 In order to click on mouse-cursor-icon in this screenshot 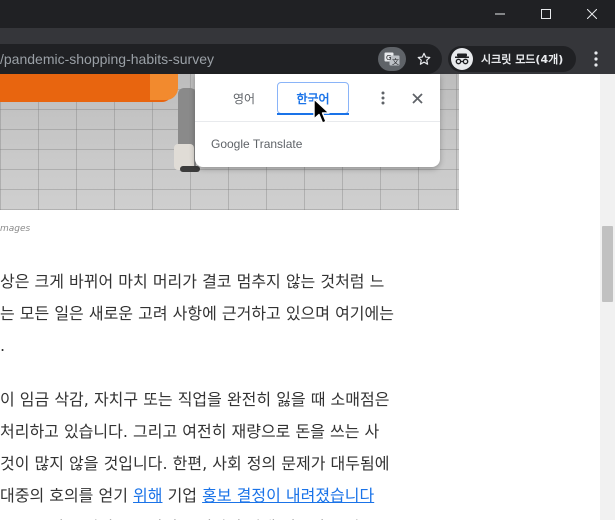, I will do `click(321, 111)`.